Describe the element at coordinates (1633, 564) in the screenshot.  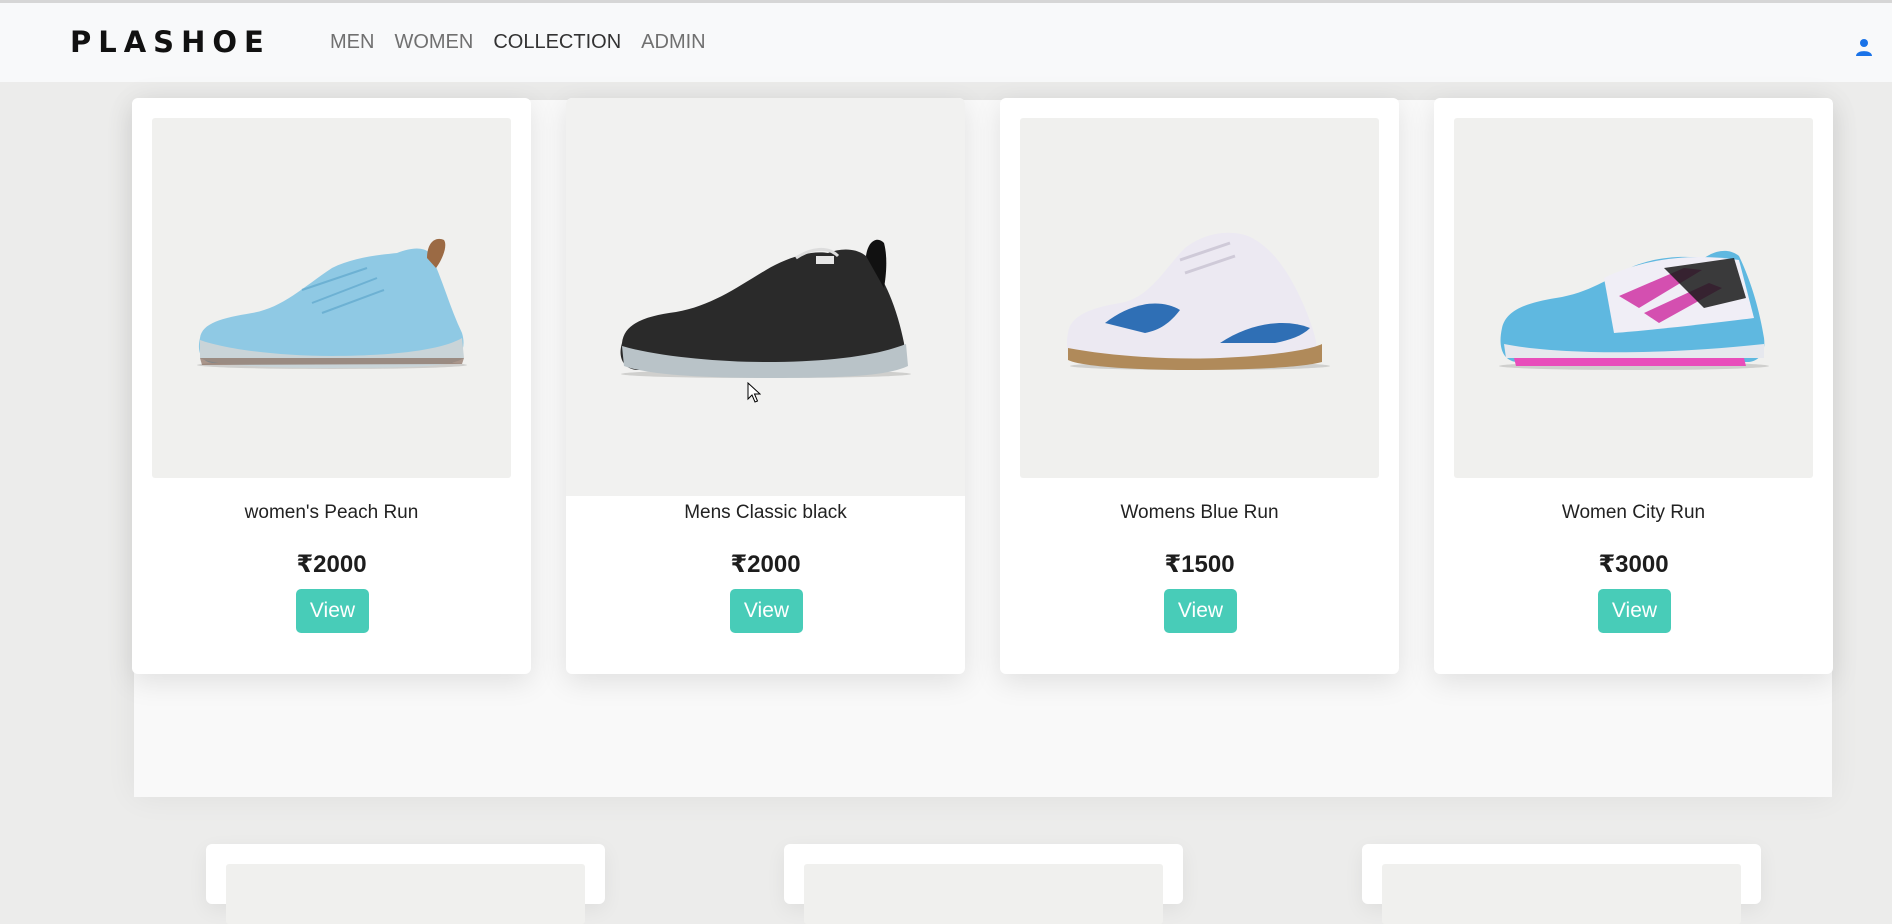
I see `product-price: ₹3000` at that location.